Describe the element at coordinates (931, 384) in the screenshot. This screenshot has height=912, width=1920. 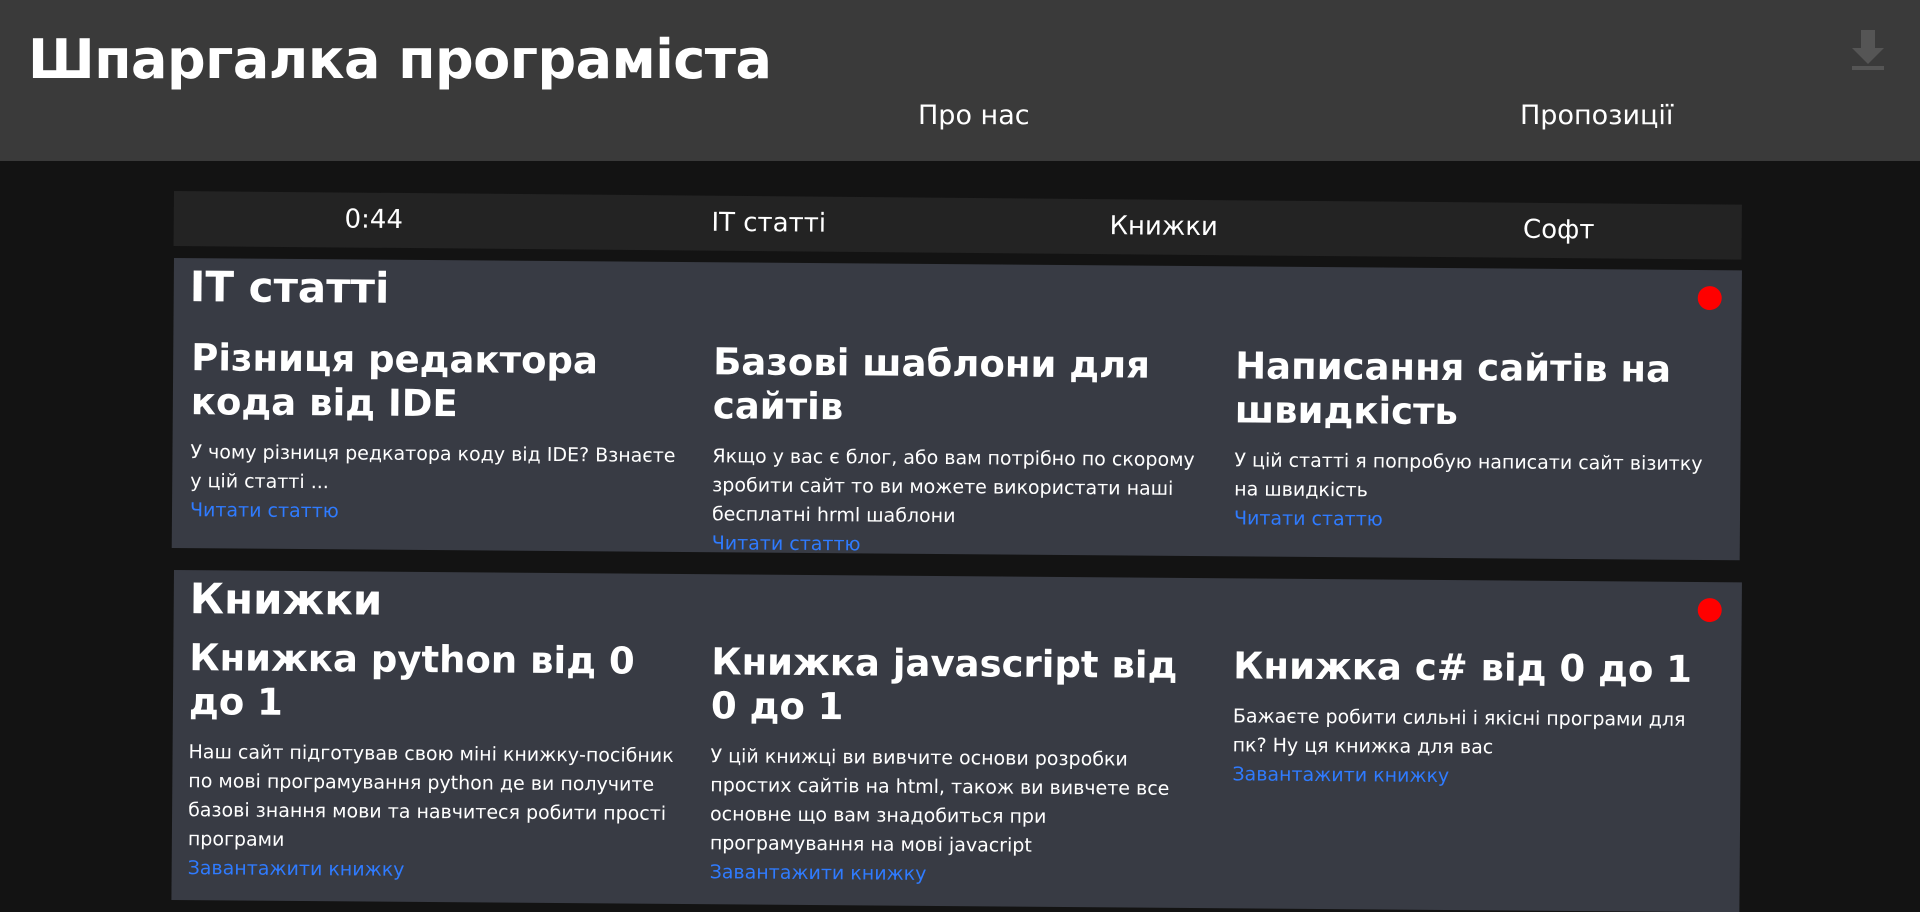
I see `article-title: Базові шаблони для сайтів` at that location.